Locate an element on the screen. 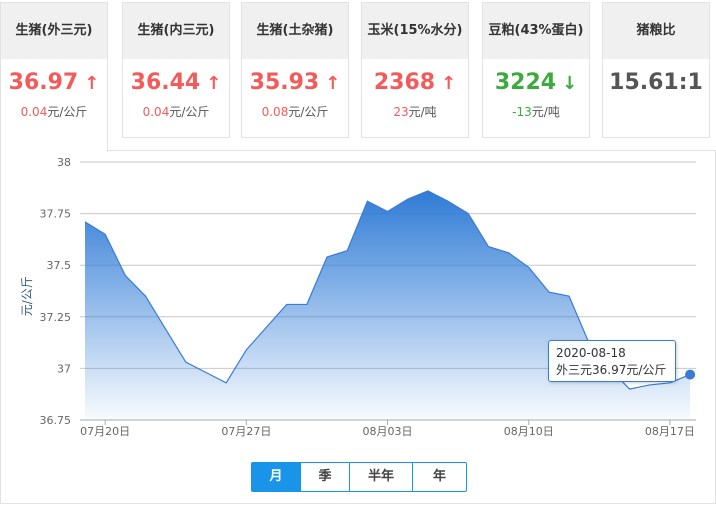  card-value: 36.44 is located at coordinates (165, 82).